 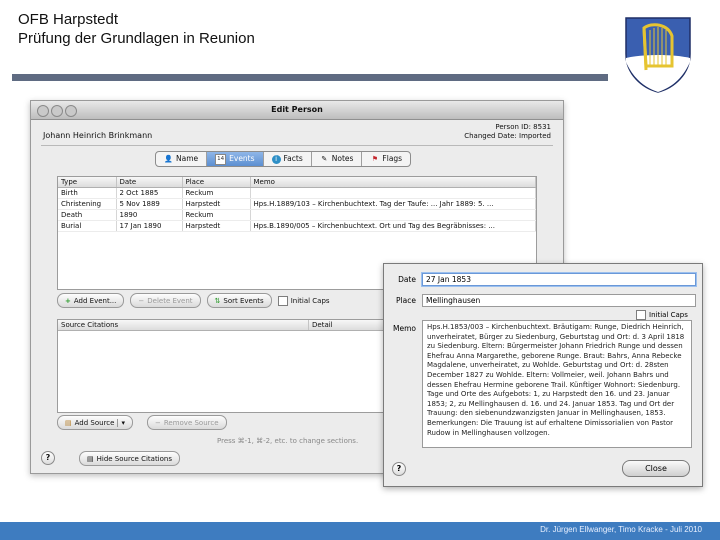 What do you see at coordinates (87, 226) in the screenshot?
I see `event-type: Burial` at bounding box center [87, 226].